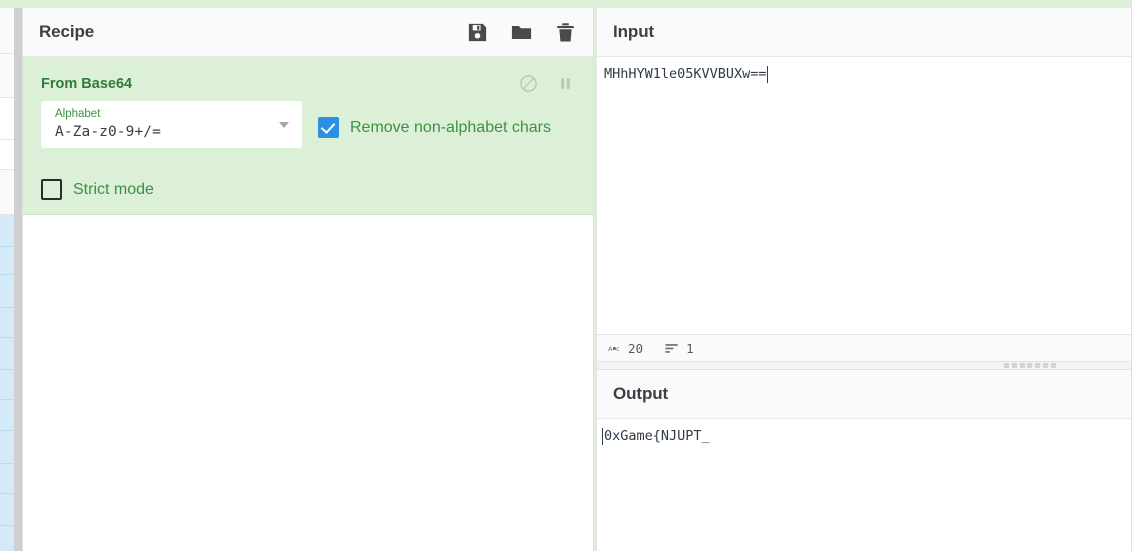 The height and width of the screenshot is (551, 1132). I want to click on input-title: Input, so click(634, 31).